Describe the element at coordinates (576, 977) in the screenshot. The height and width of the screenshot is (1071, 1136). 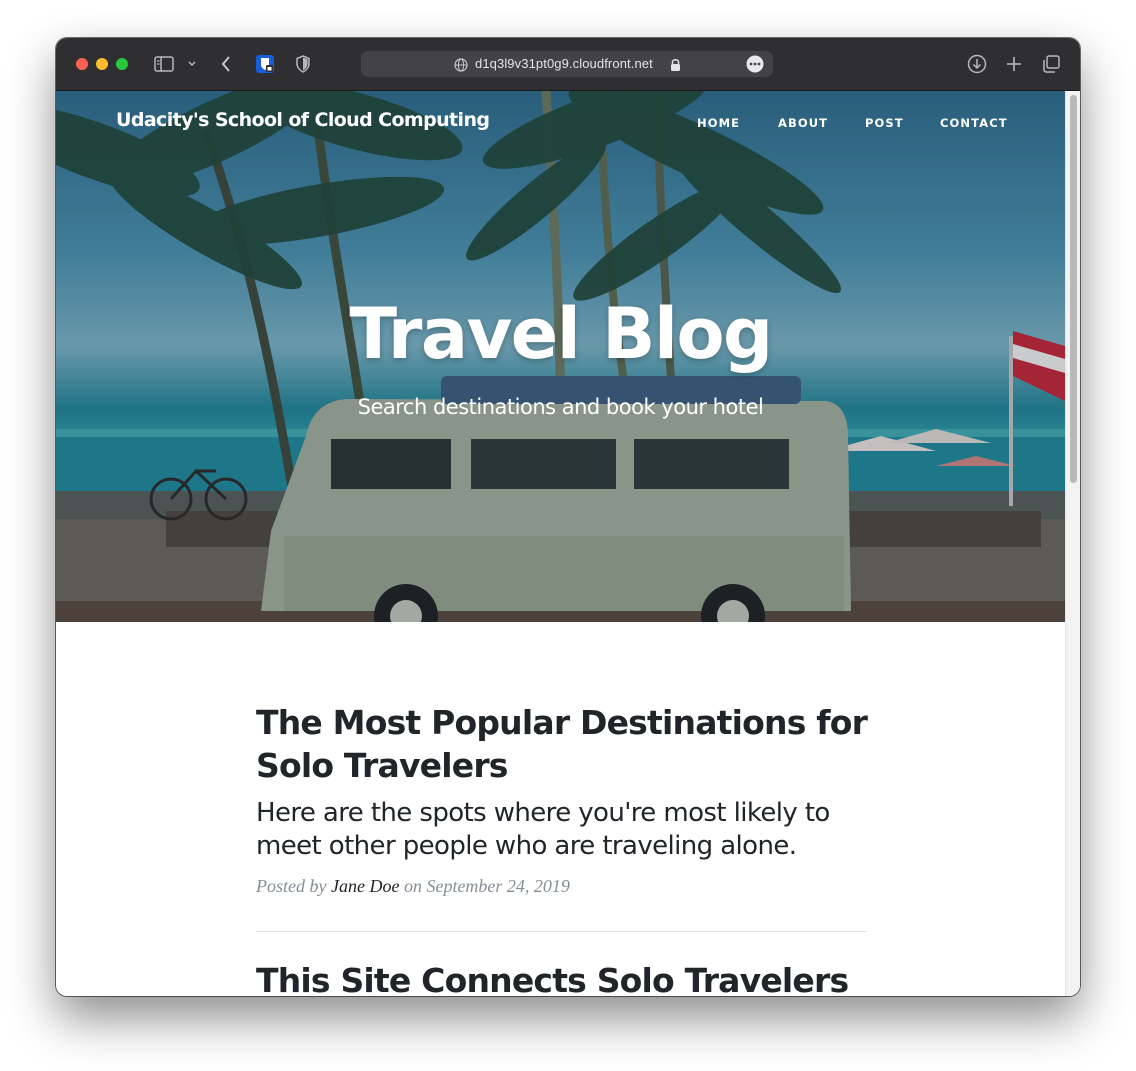
I see `post-title-link: This Site Connects Solo Travelers` at that location.